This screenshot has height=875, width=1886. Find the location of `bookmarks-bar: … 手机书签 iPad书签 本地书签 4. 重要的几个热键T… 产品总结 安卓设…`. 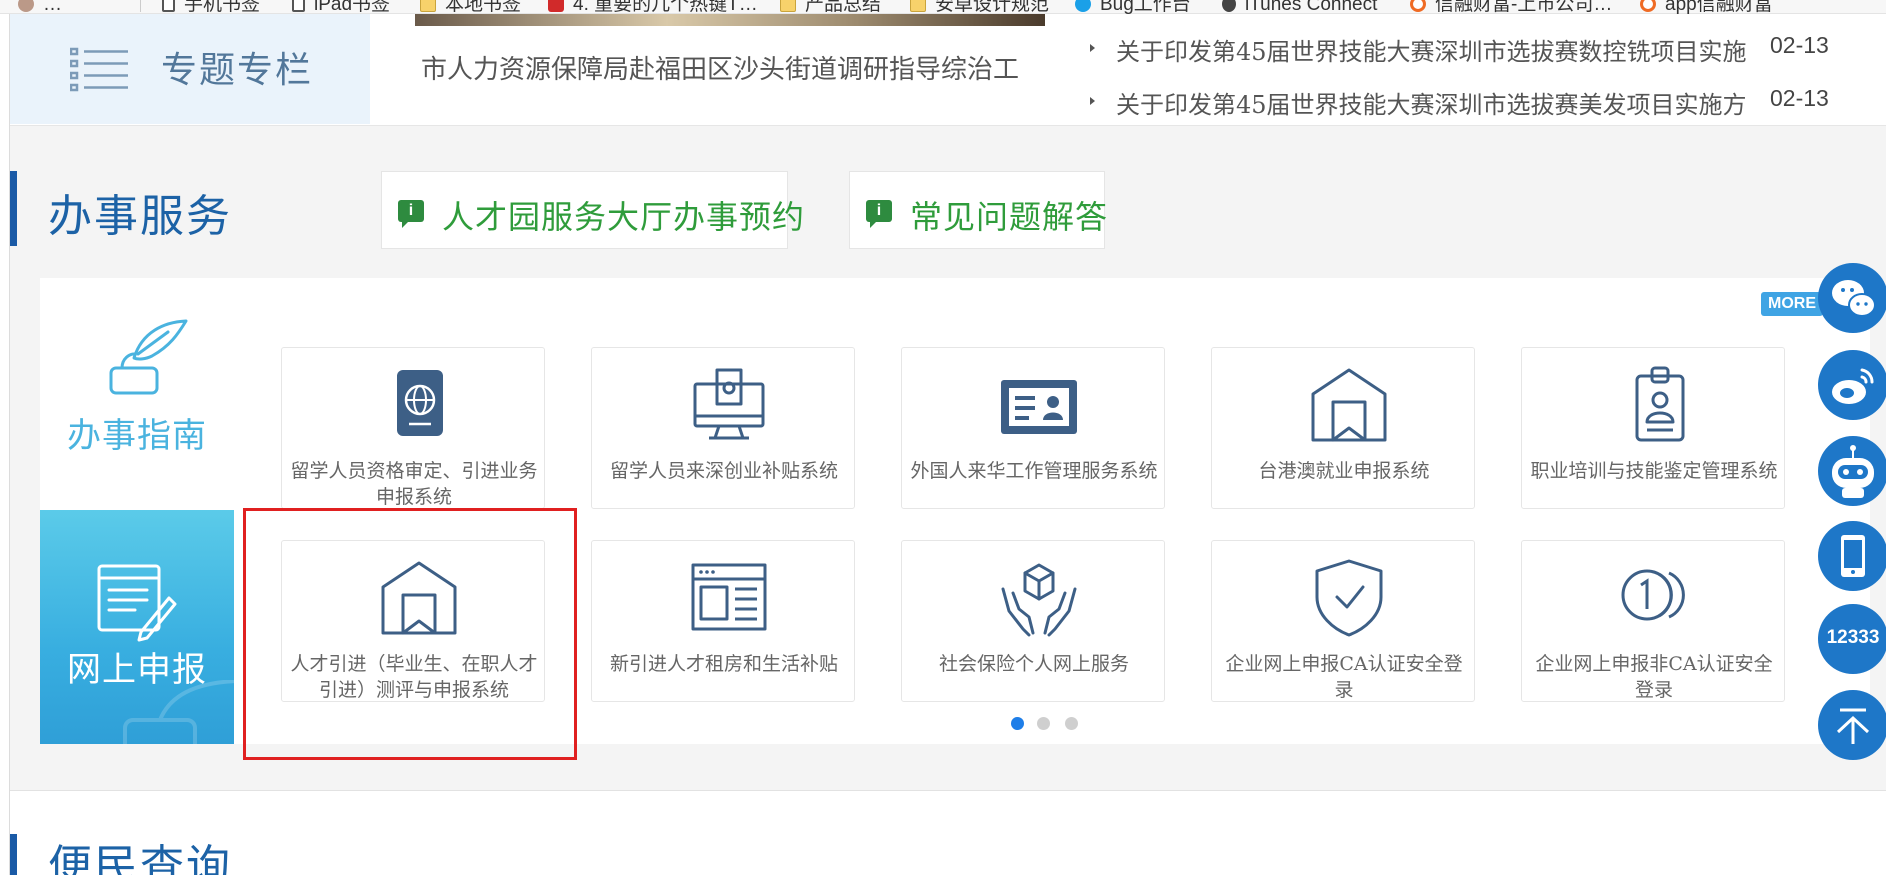

bookmarks-bar: … 手机书签 iPad书签 本地书签 4. 重要的几个热键T… 产品总结 安卓设… is located at coordinates (943, 7).